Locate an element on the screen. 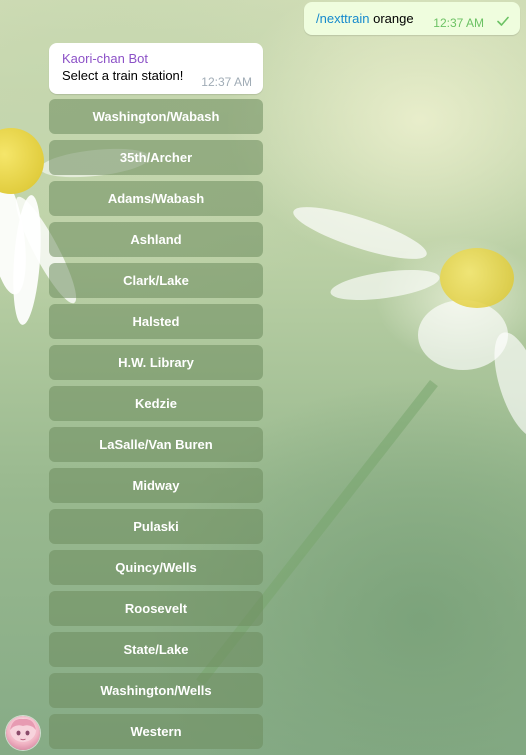  keyboard-button-quincy-wells: Quincy/Wells is located at coordinates (156, 567).